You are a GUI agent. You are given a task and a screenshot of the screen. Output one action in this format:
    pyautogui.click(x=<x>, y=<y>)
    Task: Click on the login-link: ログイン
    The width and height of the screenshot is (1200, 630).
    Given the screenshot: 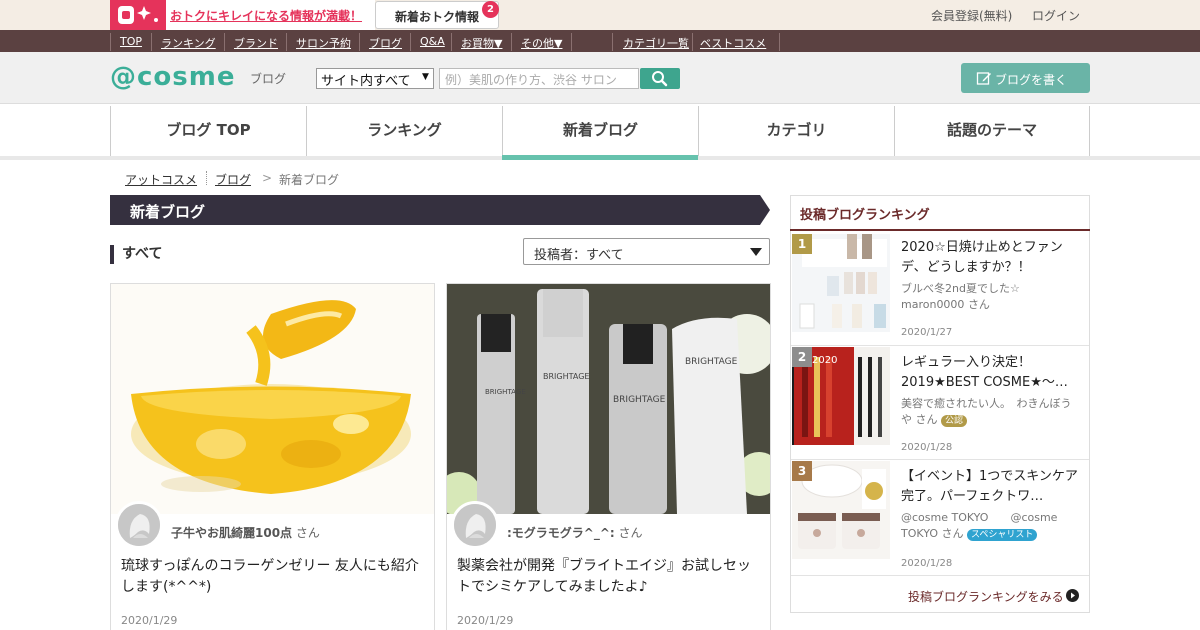 What is the action you would take?
    pyautogui.click(x=1056, y=15)
    